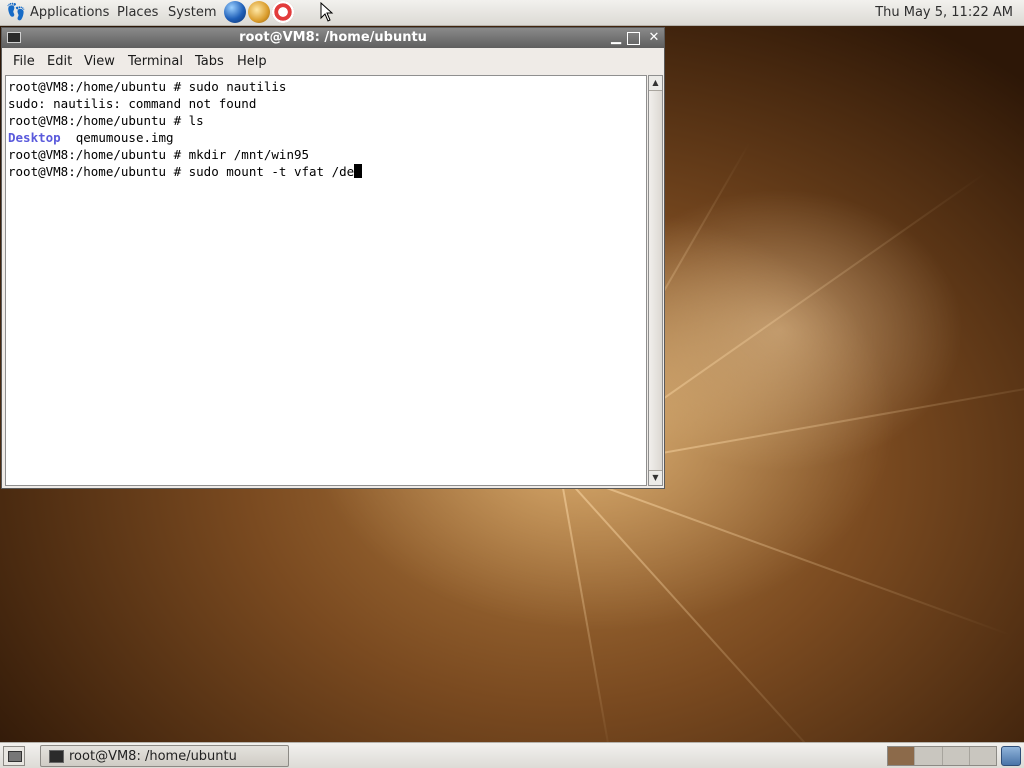 The height and width of the screenshot is (768, 1024). I want to click on terminal-line: root@VM8:/home/ubuntu # ls, so click(106, 120).